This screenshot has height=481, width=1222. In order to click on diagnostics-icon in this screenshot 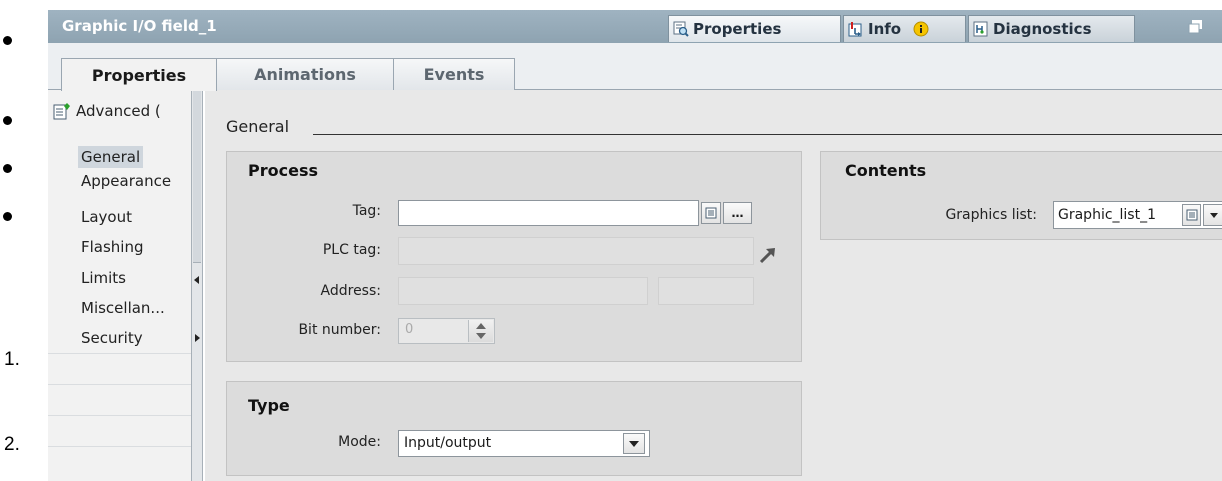, I will do `click(981, 29)`.